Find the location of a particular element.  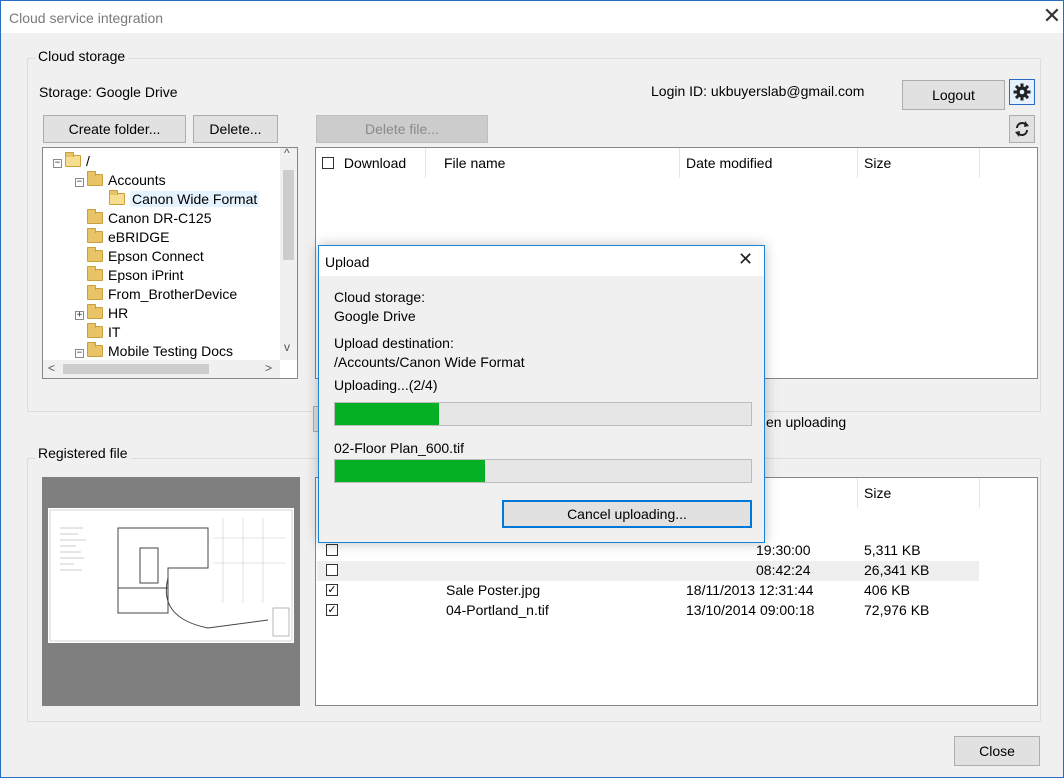

tree-vertical-scrollbar: ^ v is located at coordinates (288, 254).